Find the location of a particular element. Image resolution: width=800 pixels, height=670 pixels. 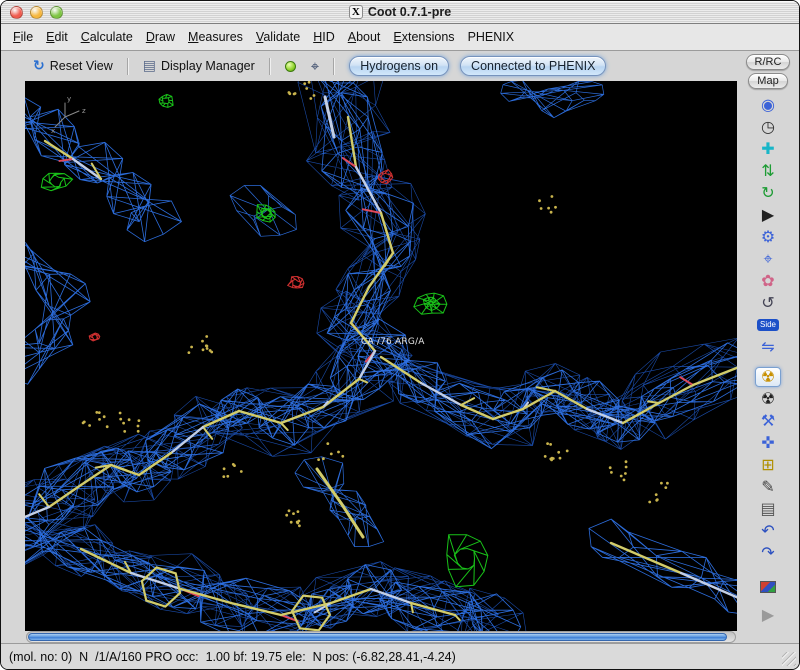

run-icon: ▶ is located at coordinates (768, 615).